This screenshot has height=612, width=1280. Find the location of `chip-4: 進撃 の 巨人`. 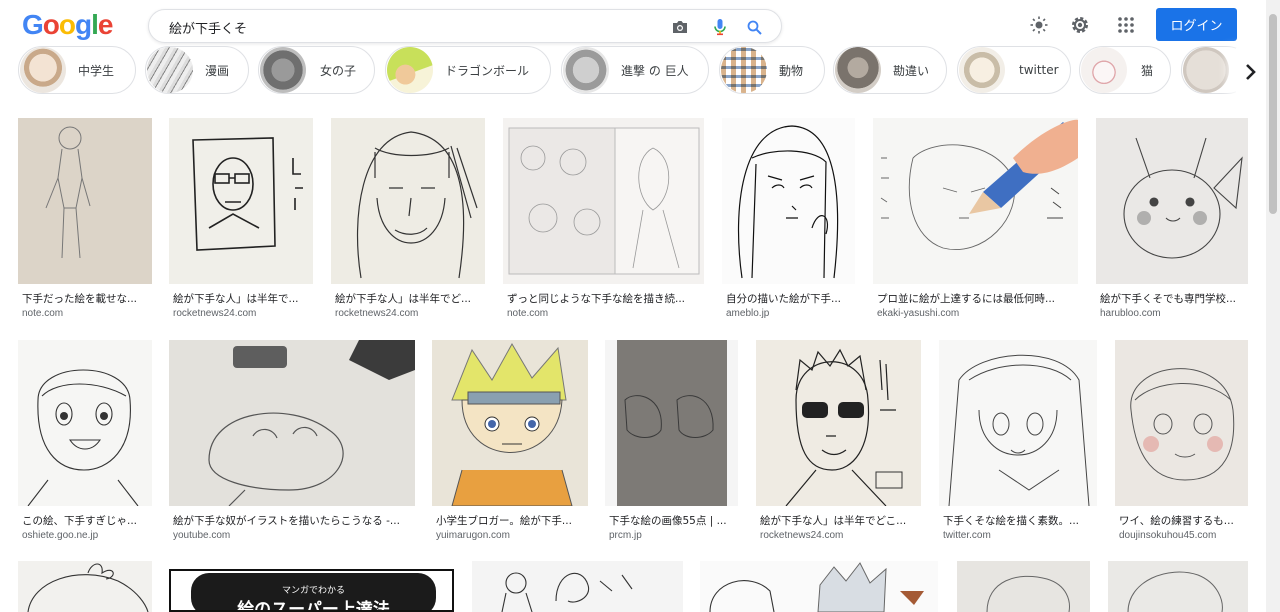

chip-4: 進撃 の 巨人 is located at coordinates (635, 70).